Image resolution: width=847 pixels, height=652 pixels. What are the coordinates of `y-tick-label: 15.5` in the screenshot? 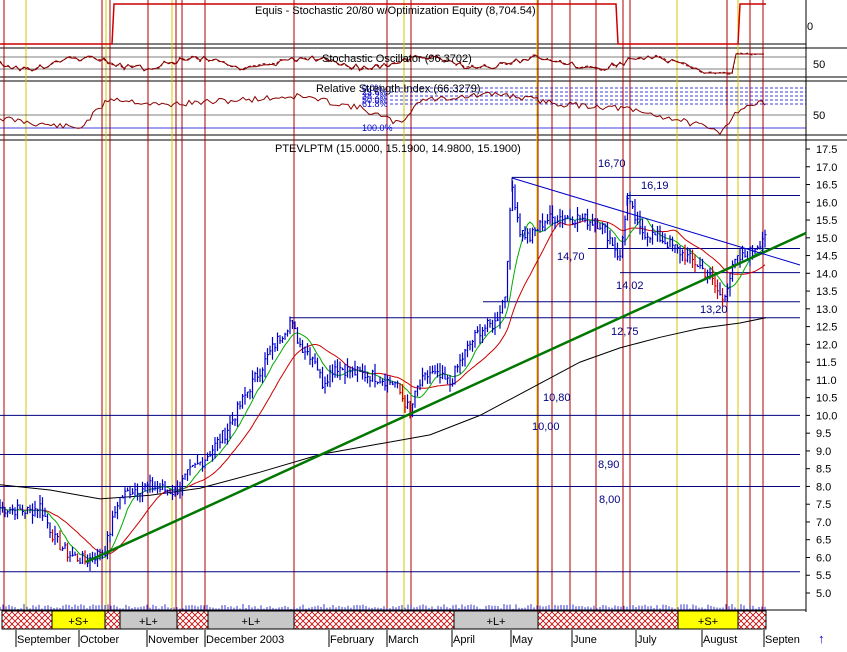 It's located at (826, 221).